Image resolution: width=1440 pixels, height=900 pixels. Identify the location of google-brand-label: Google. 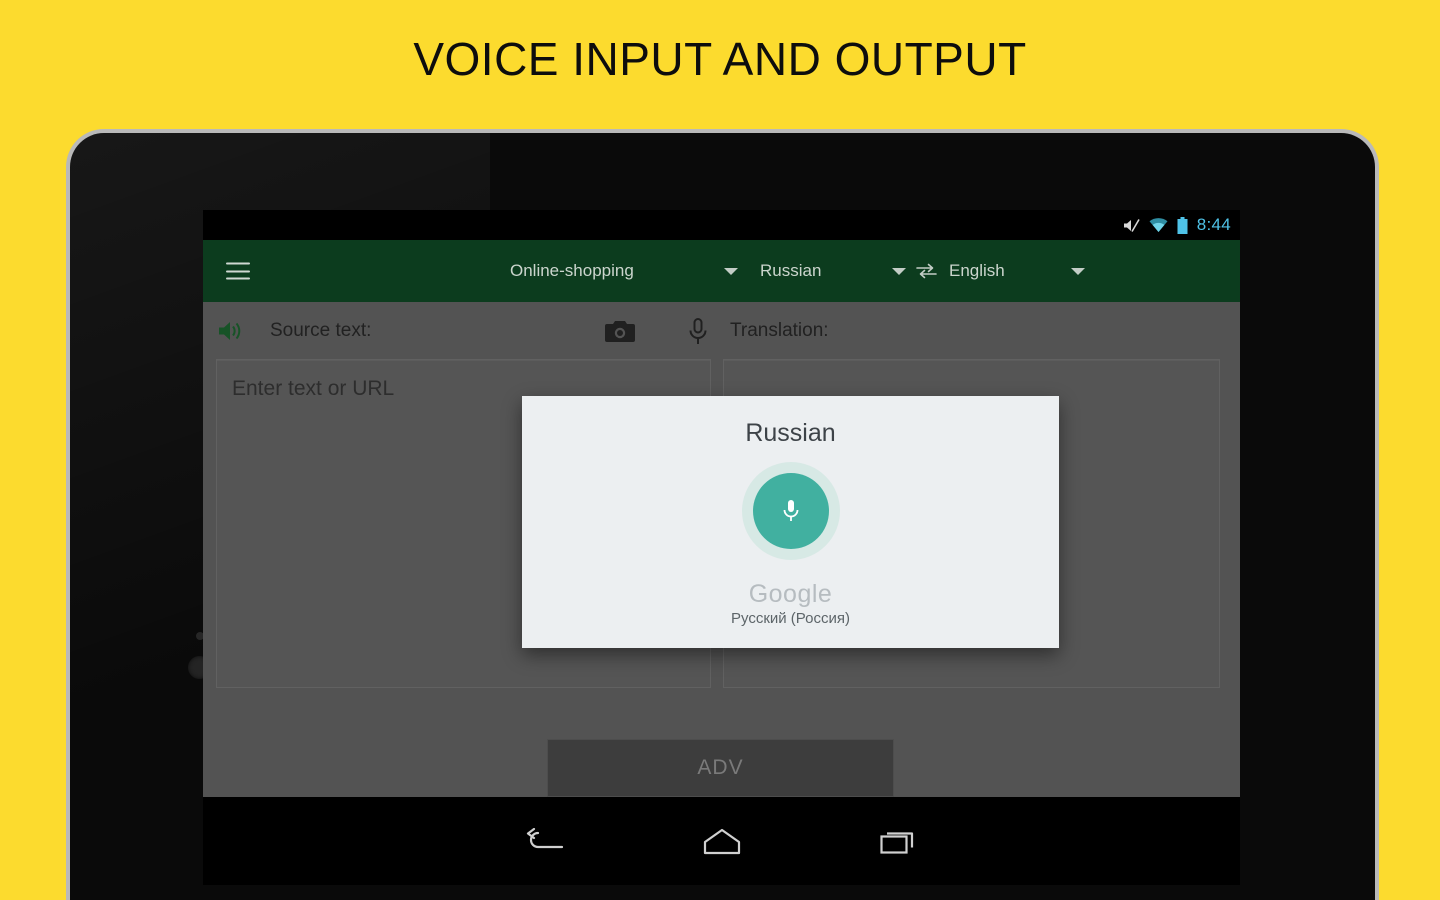
(790, 594).